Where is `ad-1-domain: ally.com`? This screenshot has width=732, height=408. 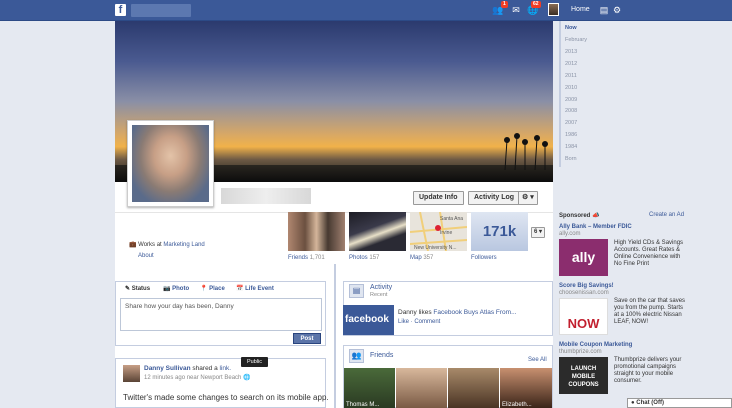
ad-1-domain: ally.com is located at coordinates (570, 234).